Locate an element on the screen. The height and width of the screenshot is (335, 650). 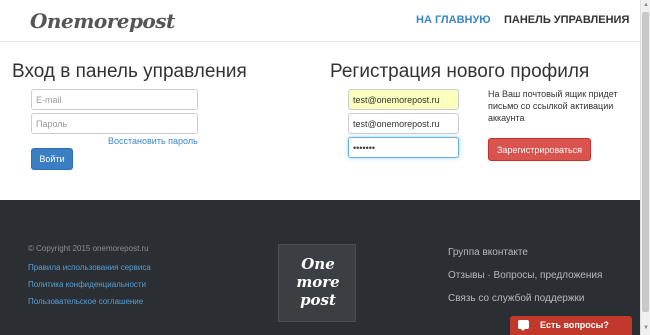
site-logo: Onemorepost is located at coordinates (102, 21).